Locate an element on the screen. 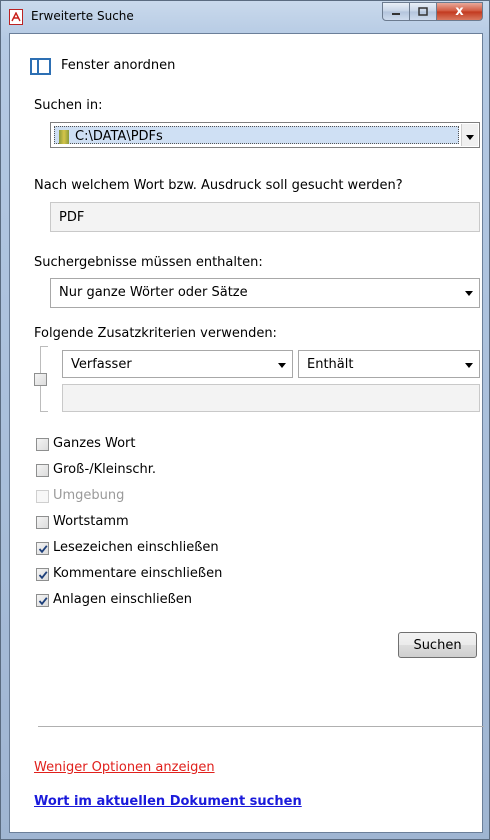 This screenshot has width=490, height=840. arrange-windows-icon is located at coordinates (40, 66).